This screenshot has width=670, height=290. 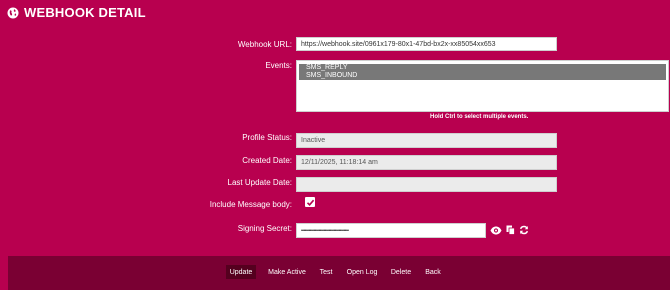 I want to click on test-button: Test, so click(x=326, y=272).